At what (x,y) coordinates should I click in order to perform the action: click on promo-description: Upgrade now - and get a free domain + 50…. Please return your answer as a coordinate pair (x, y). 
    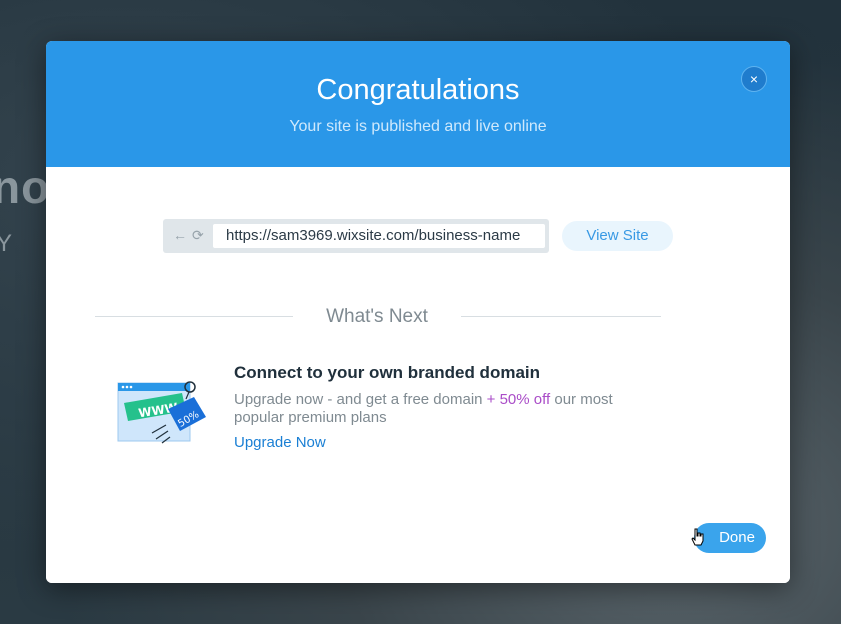
    Looking at the image, I should click on (434, 409).